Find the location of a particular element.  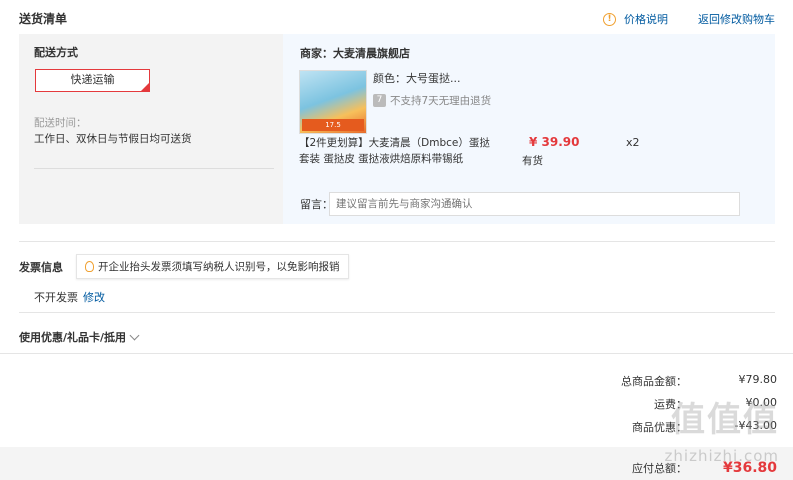

product-image: 17.5 is located at coordinates (333, 102).